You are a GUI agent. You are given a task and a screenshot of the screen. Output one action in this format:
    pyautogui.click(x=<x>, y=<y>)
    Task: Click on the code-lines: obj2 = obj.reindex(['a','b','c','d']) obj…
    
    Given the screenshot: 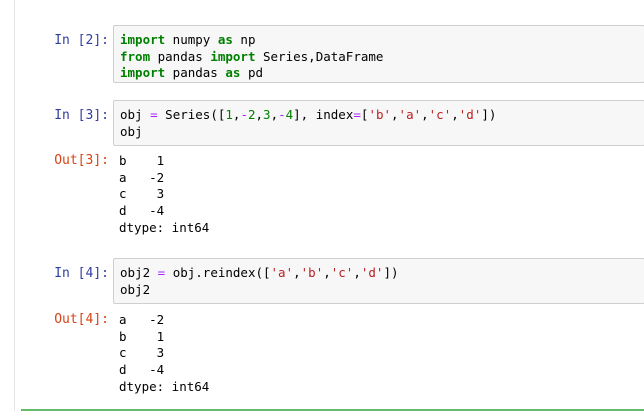 What is the action you would take?
    pyautogui.click(x=379, y=281)
    